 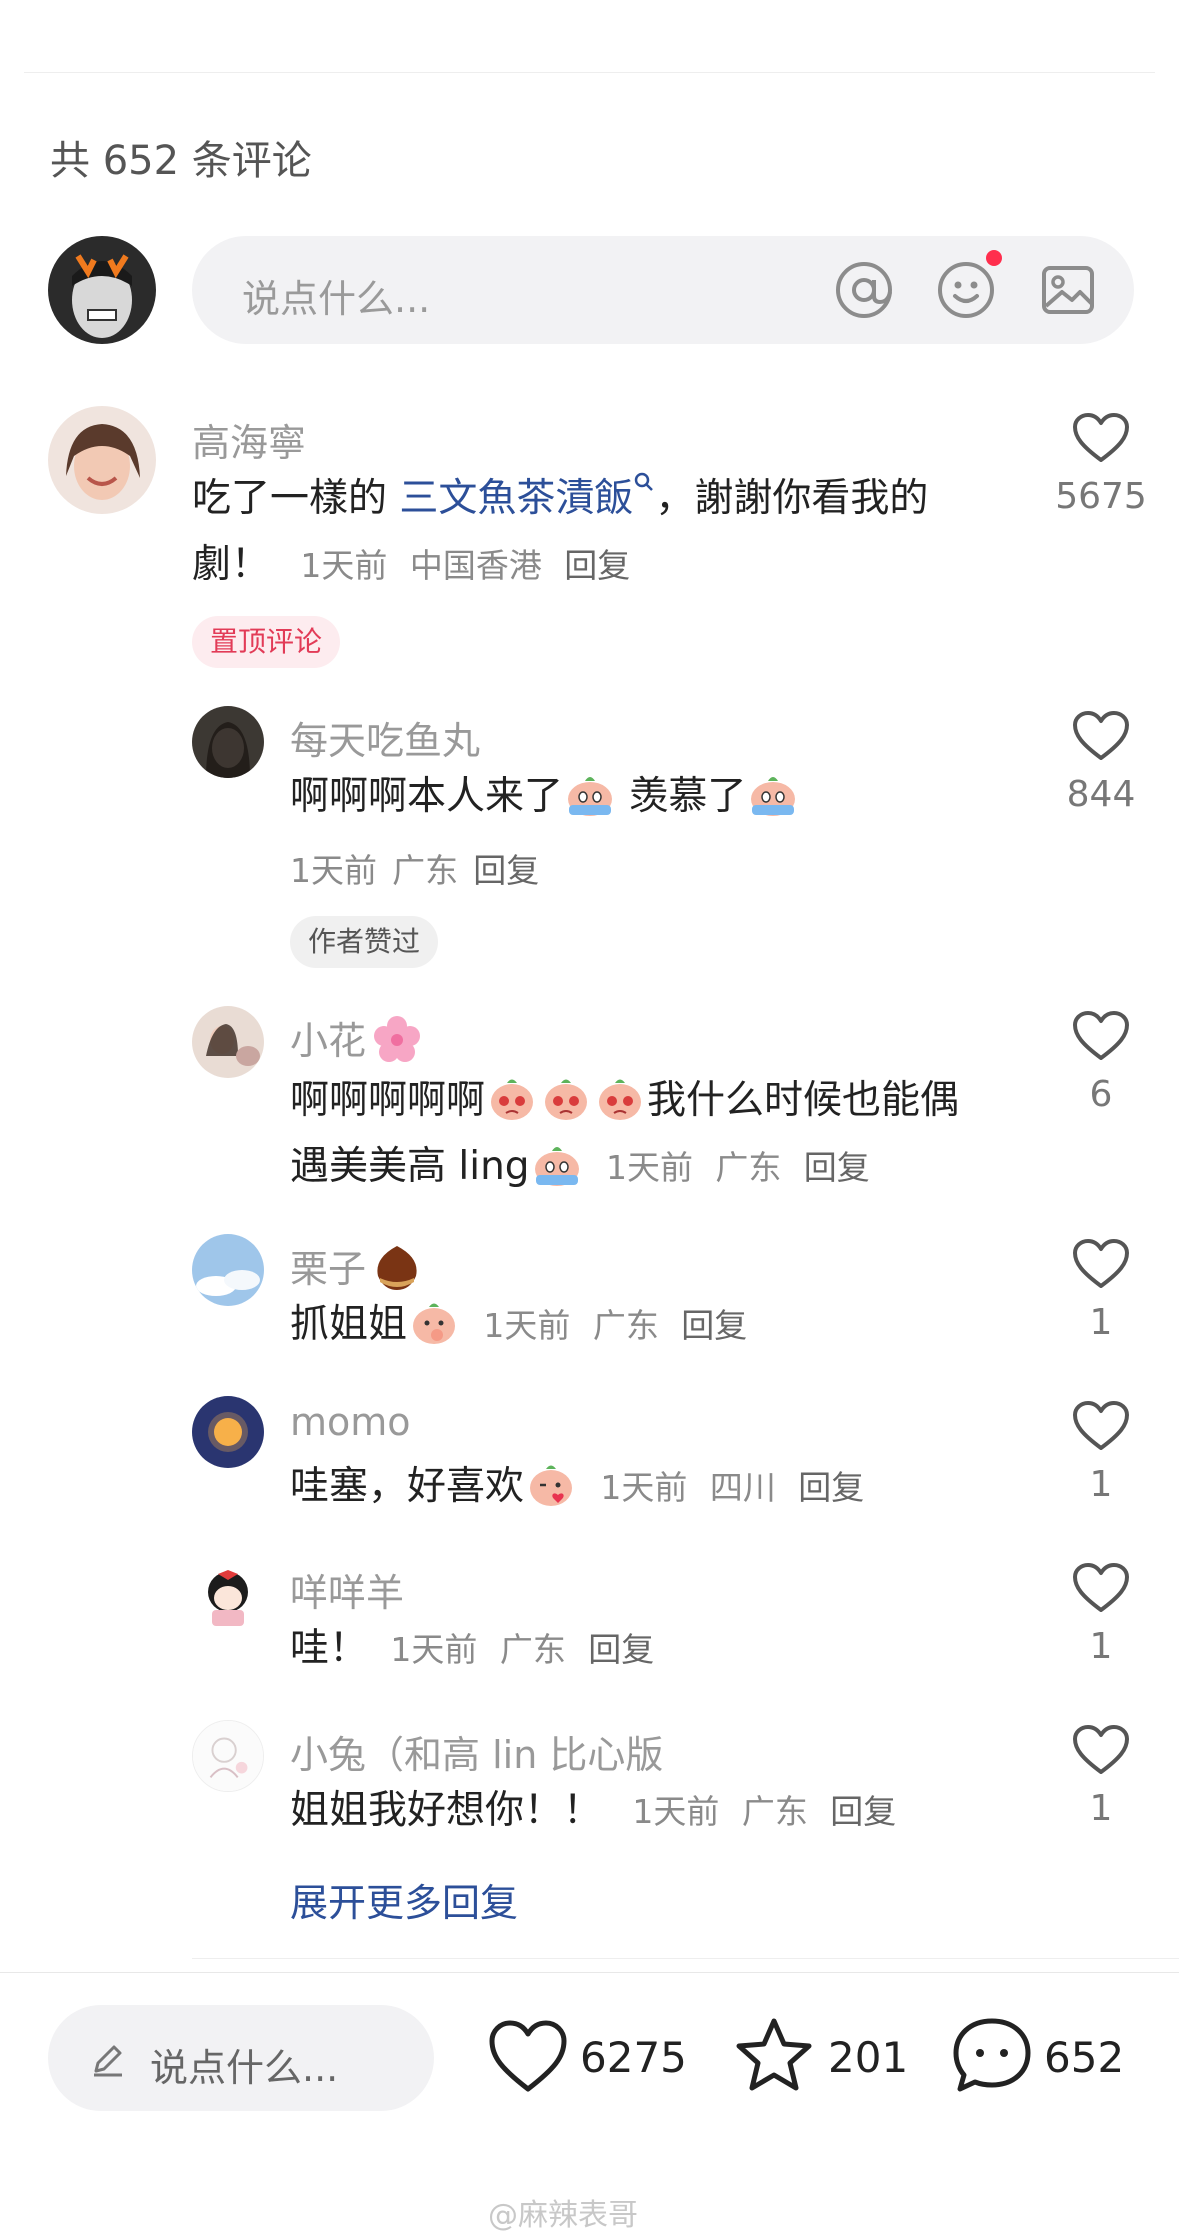 I want to click on reply-author: 每天吃鱼丸, so click(x=385, y=737).